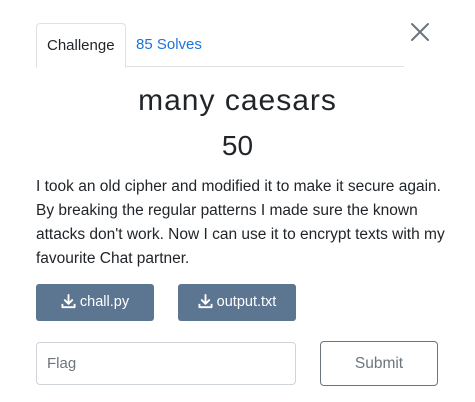 The width and height of the screenshot is (475, 402). I want to click on close-icon, so click(420, 32).